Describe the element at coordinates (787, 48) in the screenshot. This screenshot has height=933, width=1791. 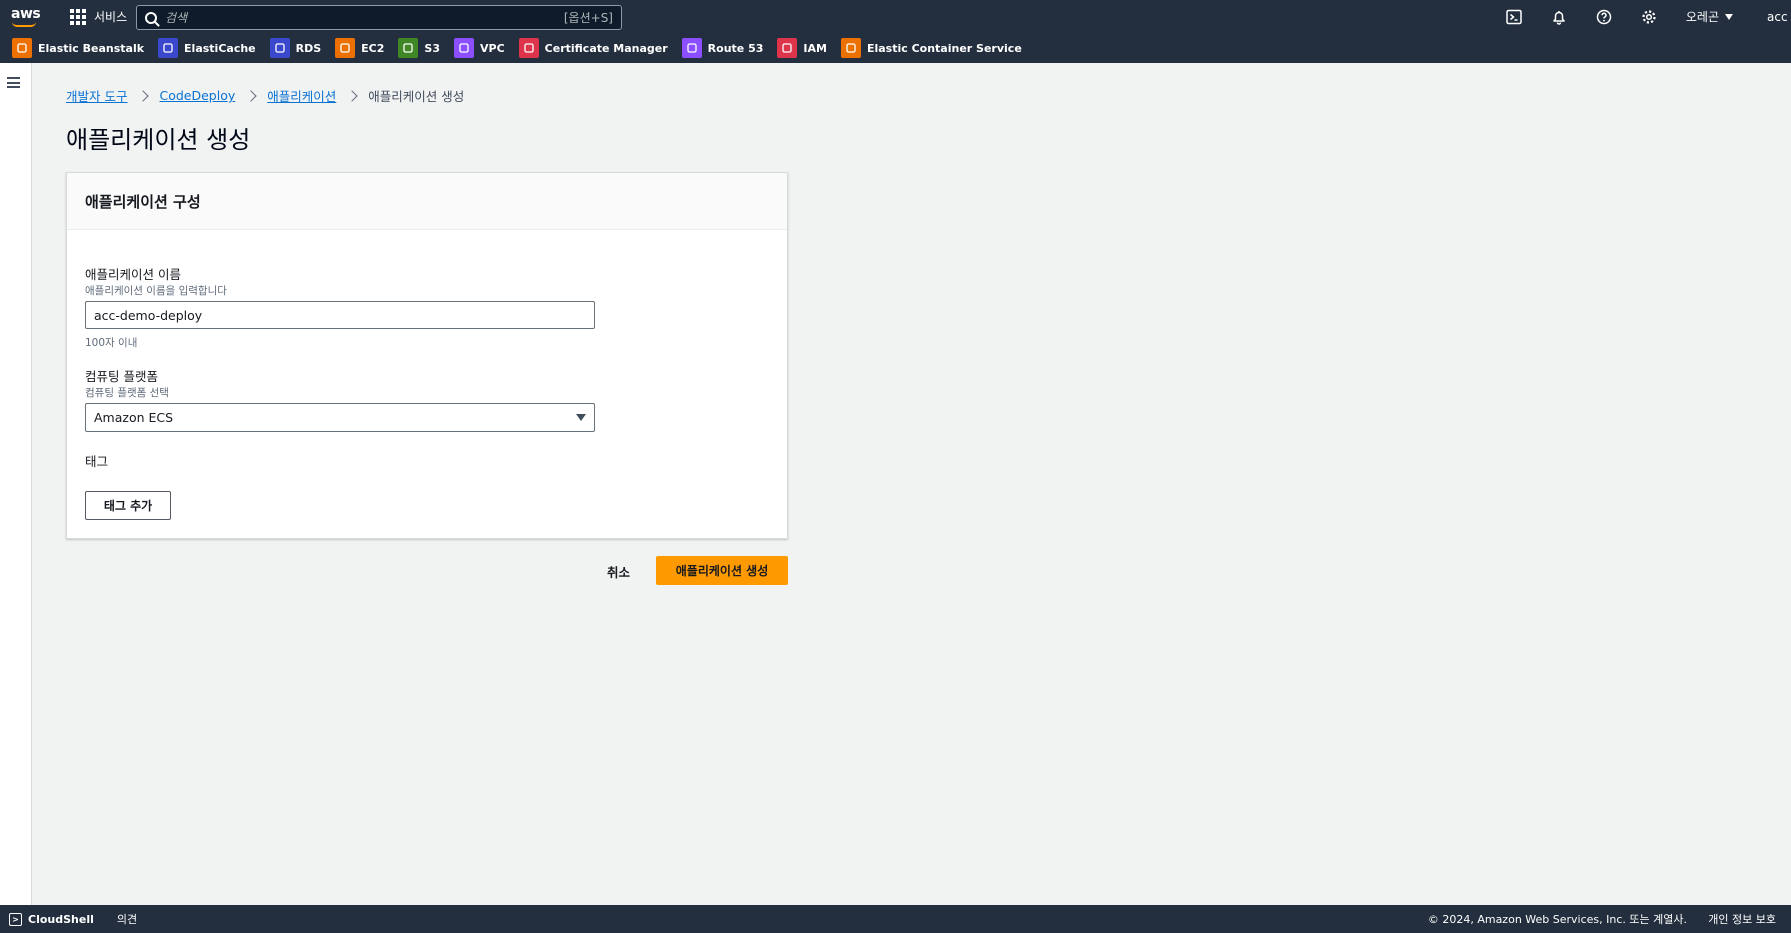
I see `iam-icon` at that location.